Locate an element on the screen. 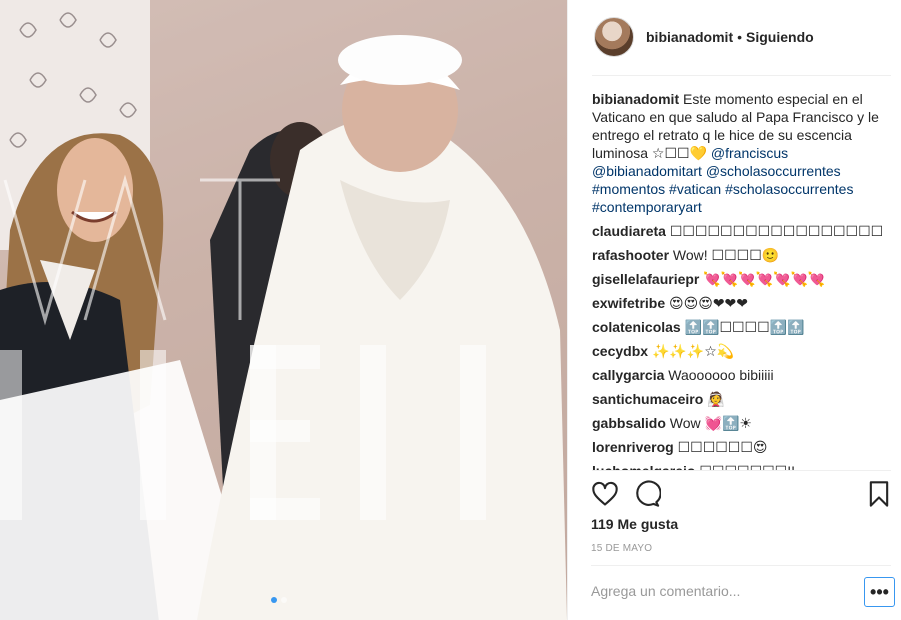  comment-item: colatenicolas 🔝🔝☐☐☐☐🔝🔝 is located at coordinates (737, 330).